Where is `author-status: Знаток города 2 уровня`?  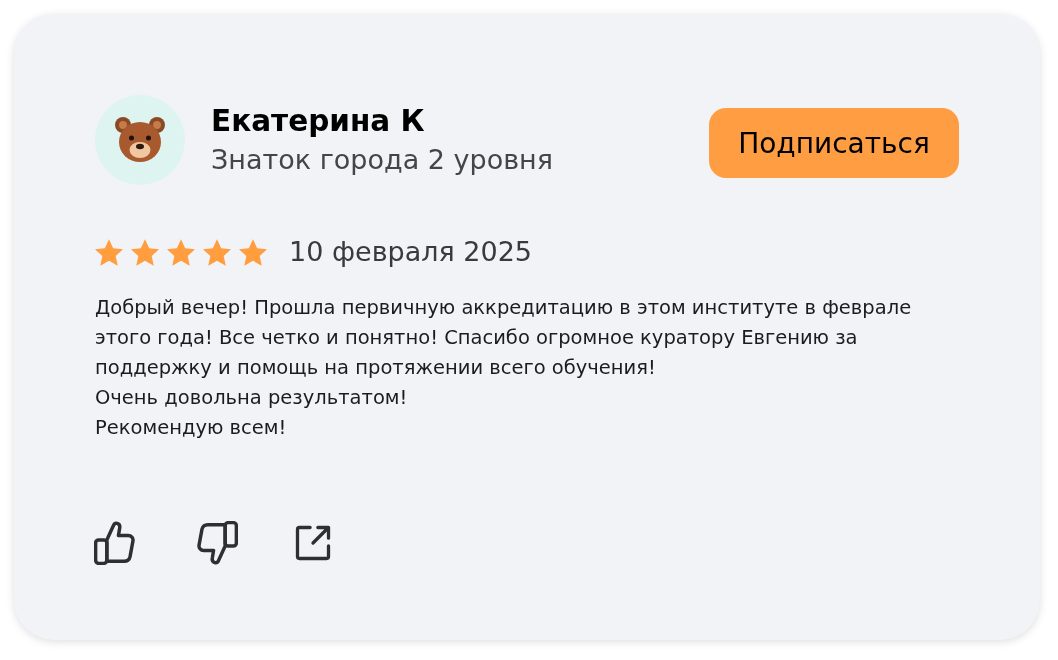 author-status: Знаток города 2 уровня is located at coordinates (382, 160).